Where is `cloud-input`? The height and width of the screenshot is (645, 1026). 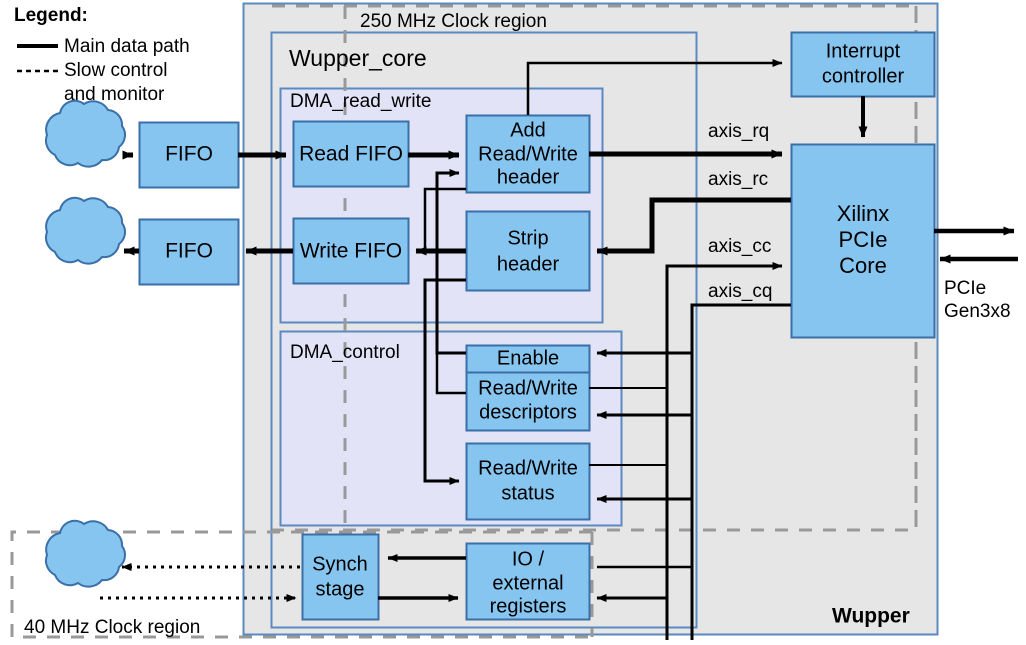
cloud-input is located at coordinates (85, 133).